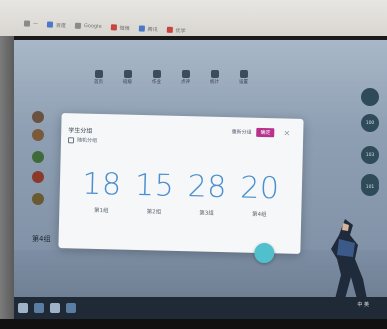 The image size is (387, 329). I want to click on nav-item-review: 点评, so click(185, 77).